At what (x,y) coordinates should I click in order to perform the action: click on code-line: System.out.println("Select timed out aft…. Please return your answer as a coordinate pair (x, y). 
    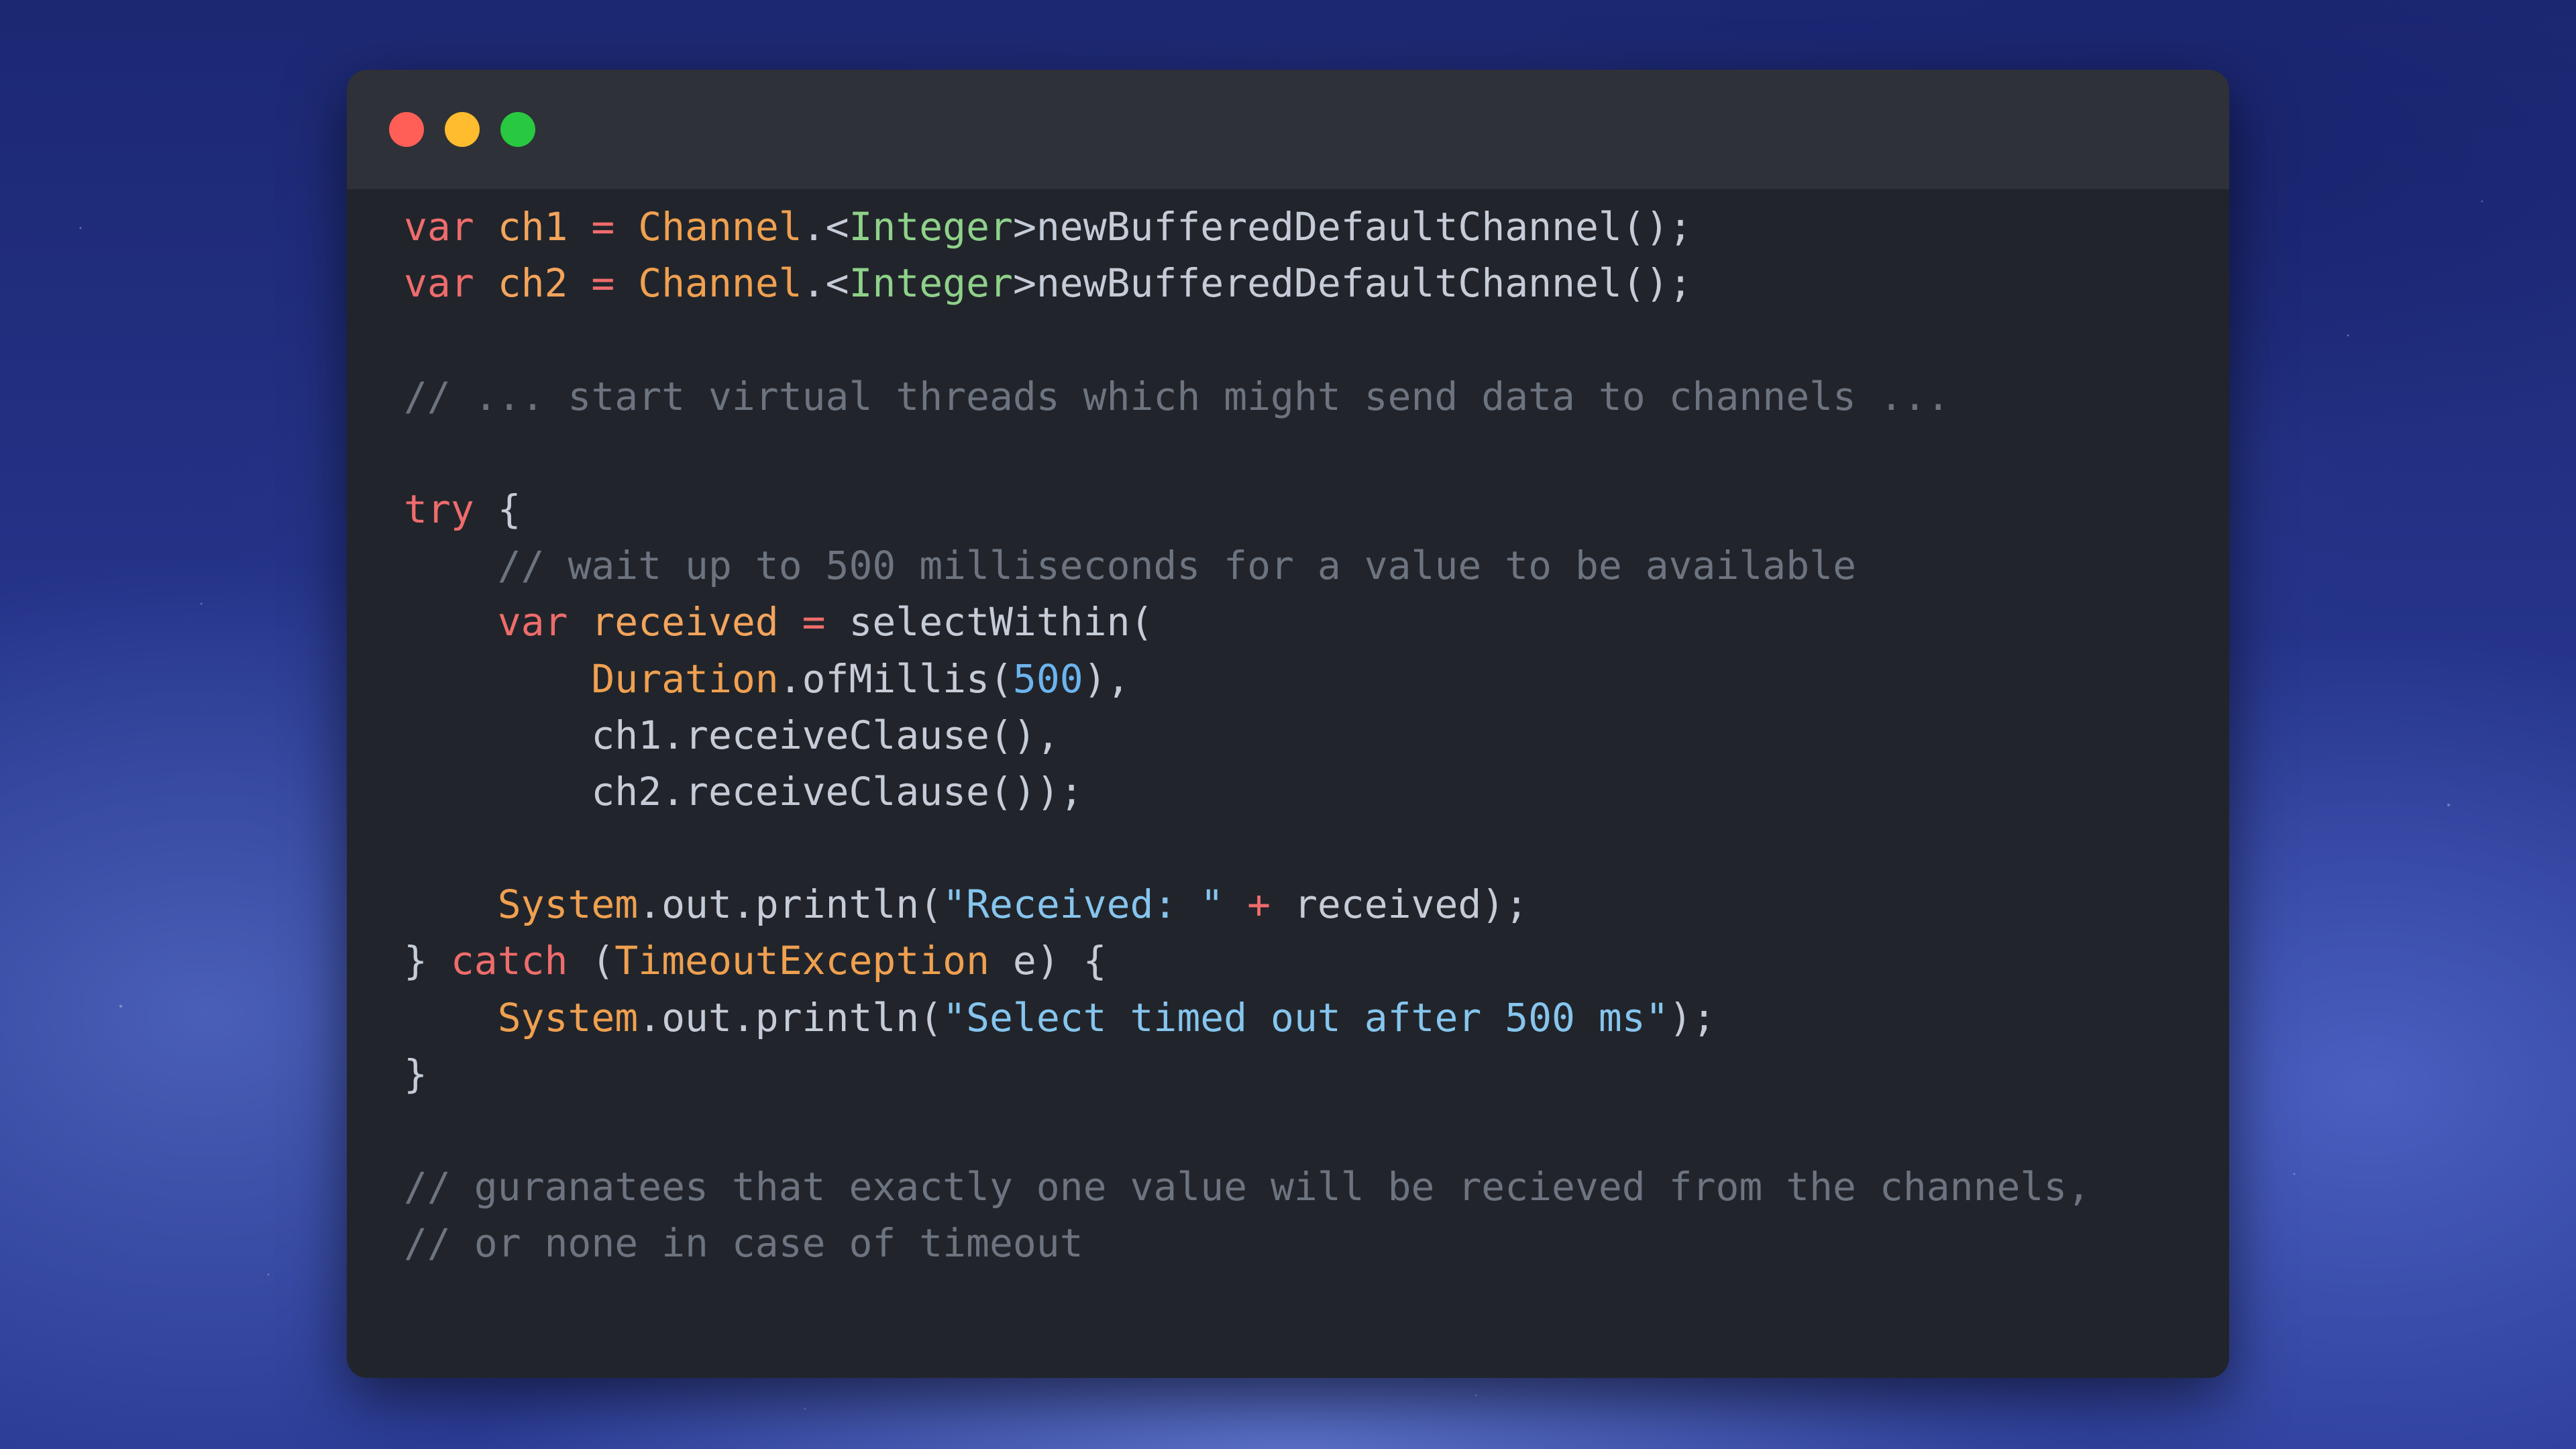
    Looking at the image, I should click on (1247, 1017).